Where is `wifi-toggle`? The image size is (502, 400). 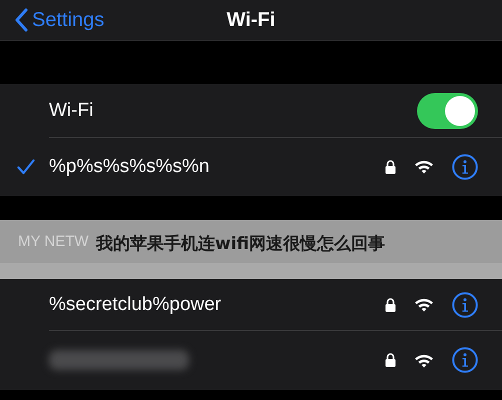
wifi-toggle is located at coordinates (447, 110).